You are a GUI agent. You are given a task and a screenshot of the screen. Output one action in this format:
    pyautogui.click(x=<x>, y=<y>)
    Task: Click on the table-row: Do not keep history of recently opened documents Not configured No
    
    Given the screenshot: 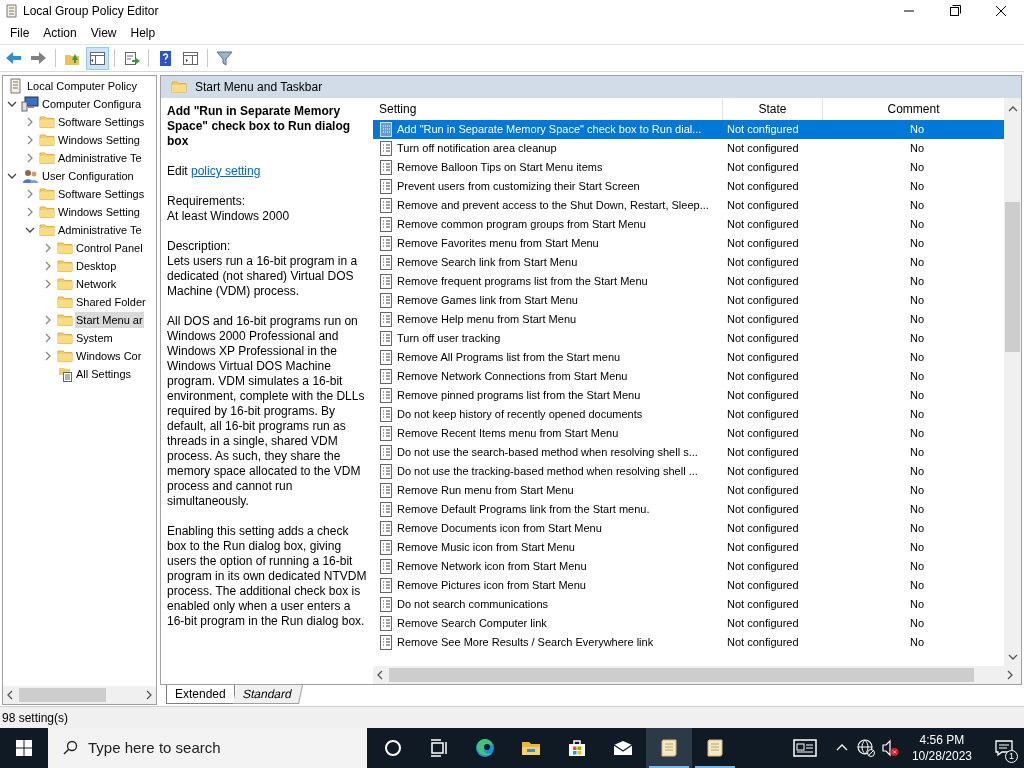 What is the action you would take?
    pyautogui.click(x=688, y=414)
    